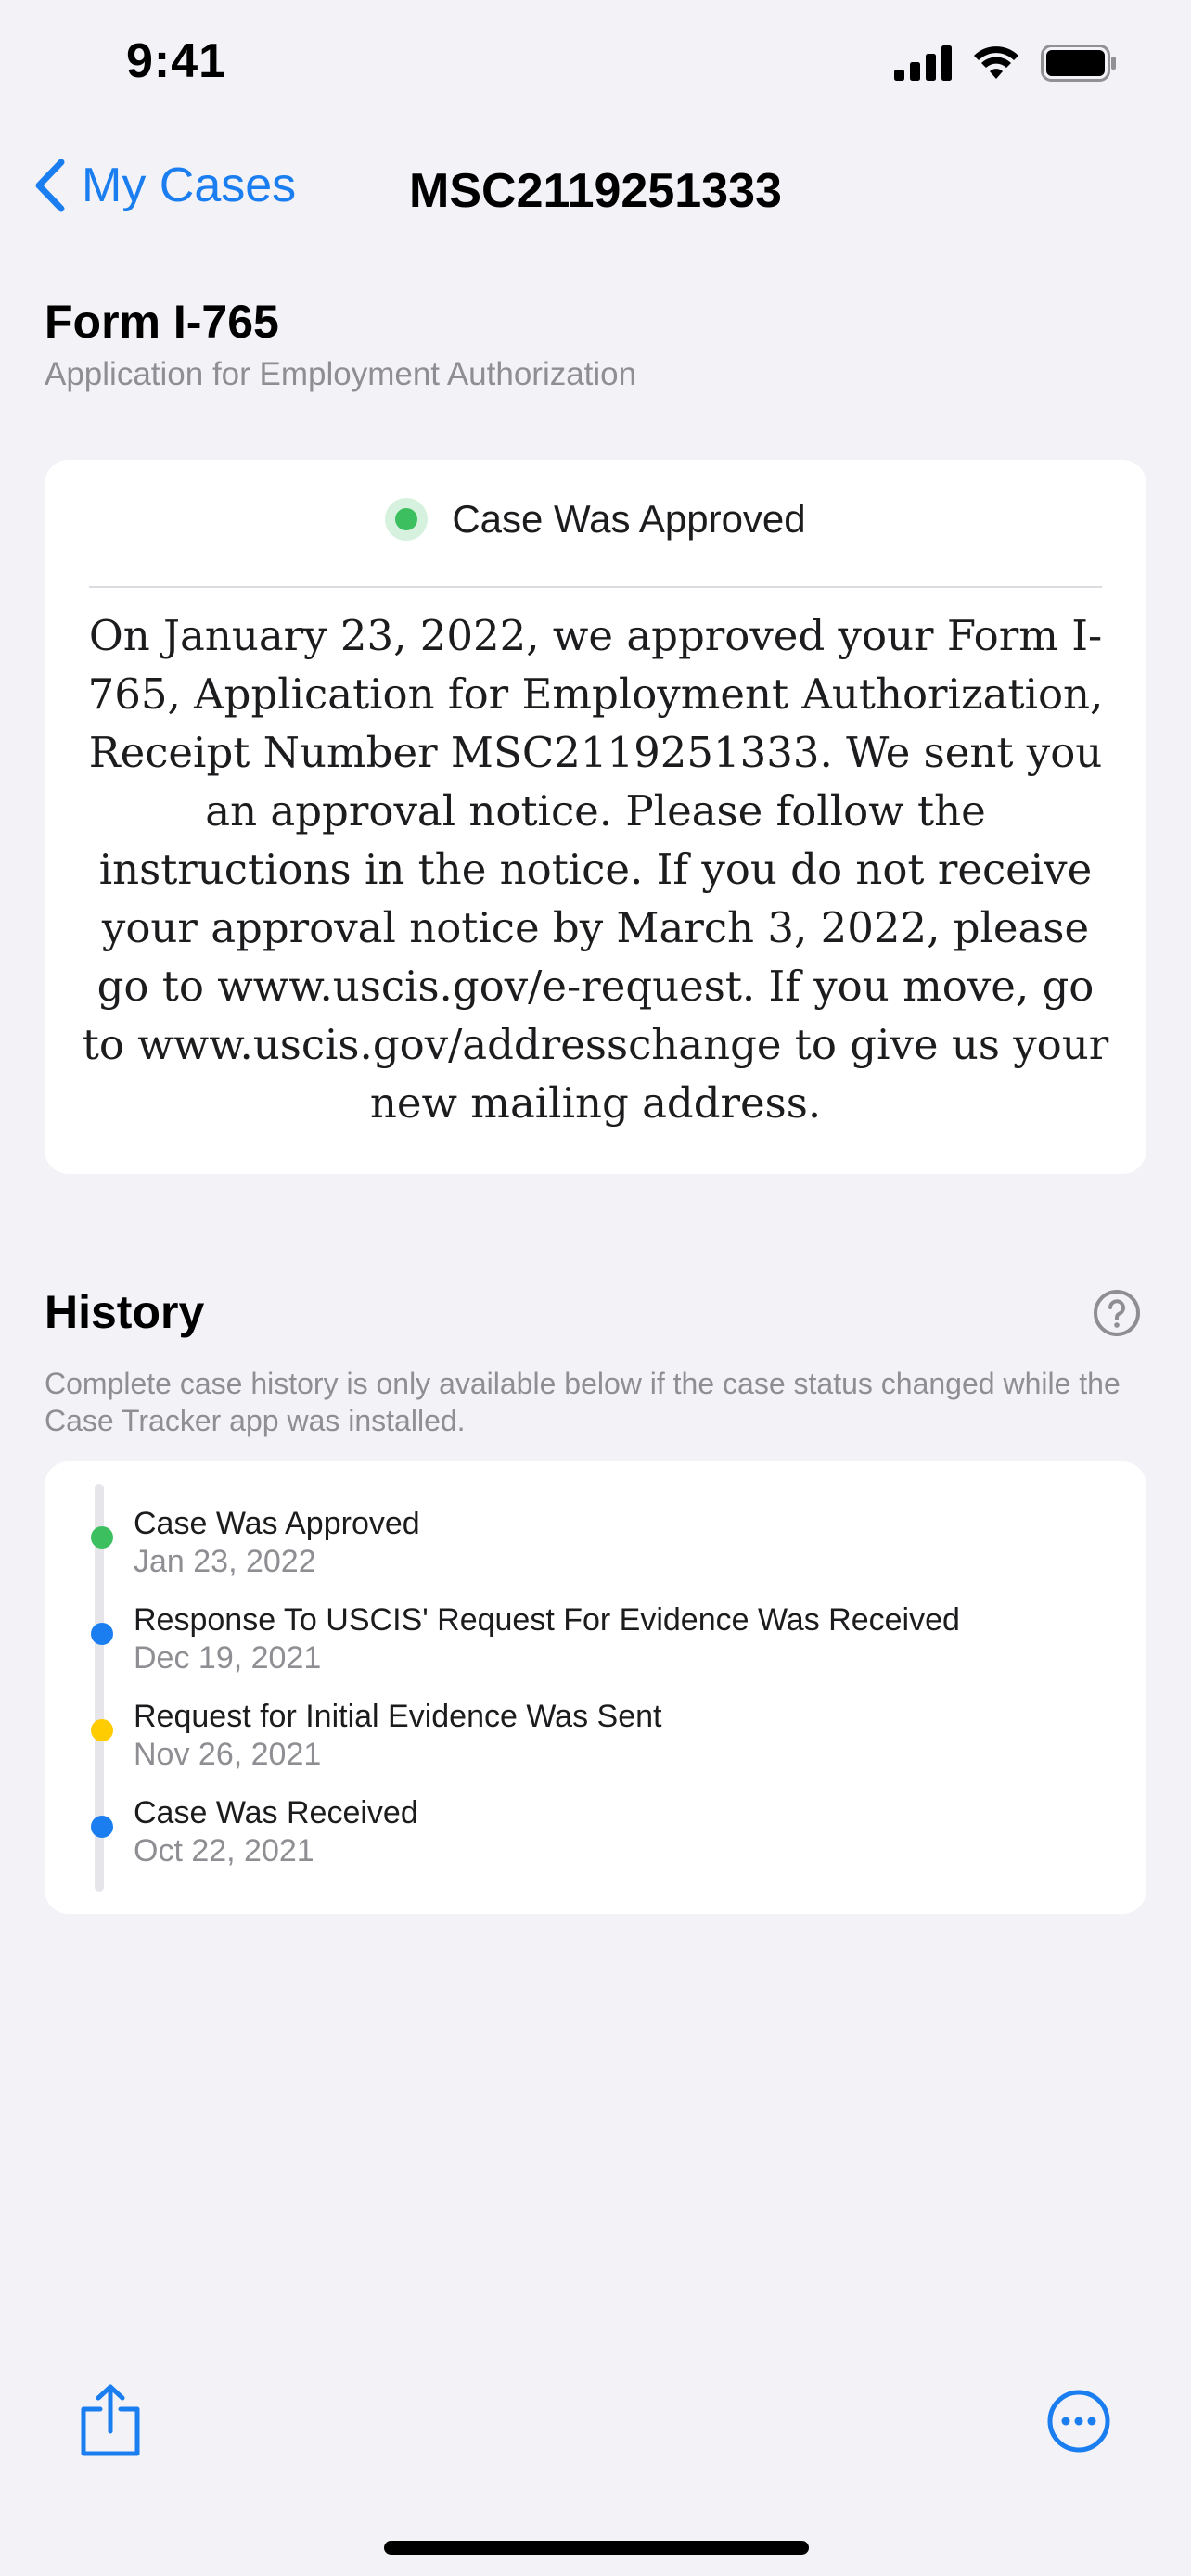 This screenshot has height=2576, width=1191. I want to click on history-event: Case Was Approved Jan 23, 2022, so click(604, 1542).